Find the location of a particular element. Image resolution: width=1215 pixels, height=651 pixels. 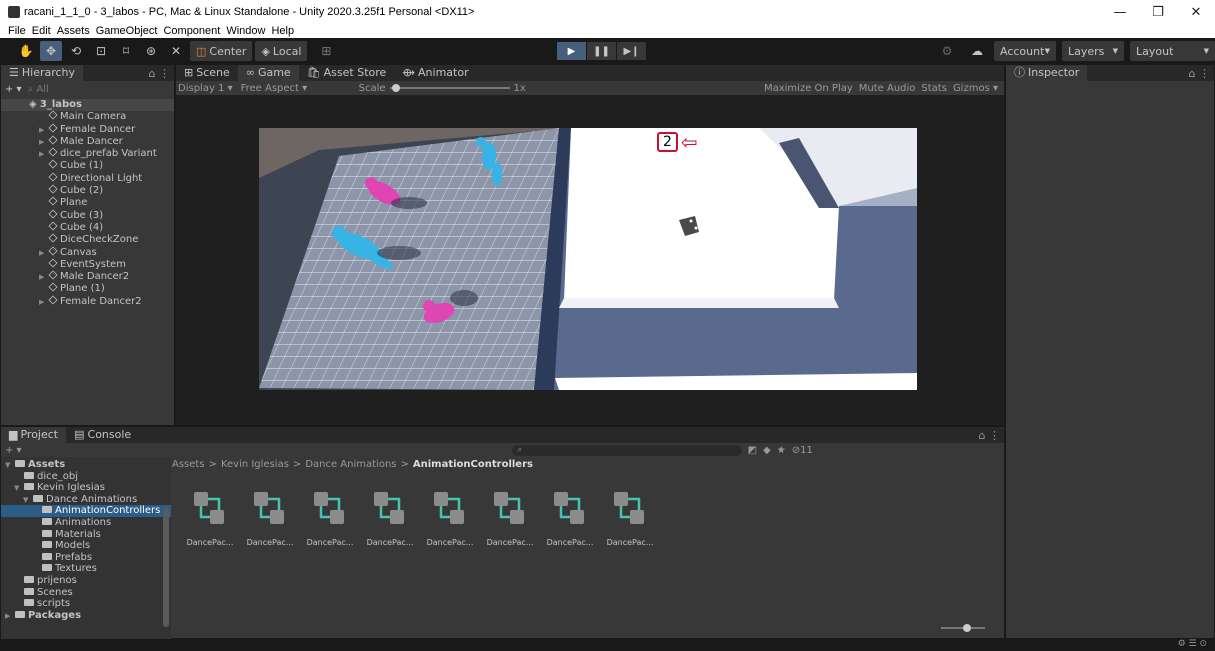

gizmos-dropdown: Gizmos ▾ is located at coordinates (975, 88).